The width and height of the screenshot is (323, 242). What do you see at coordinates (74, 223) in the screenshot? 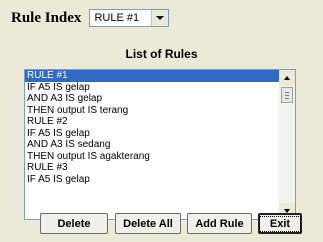
I see `delete-button: Delete` at bounding box center [74, 223].